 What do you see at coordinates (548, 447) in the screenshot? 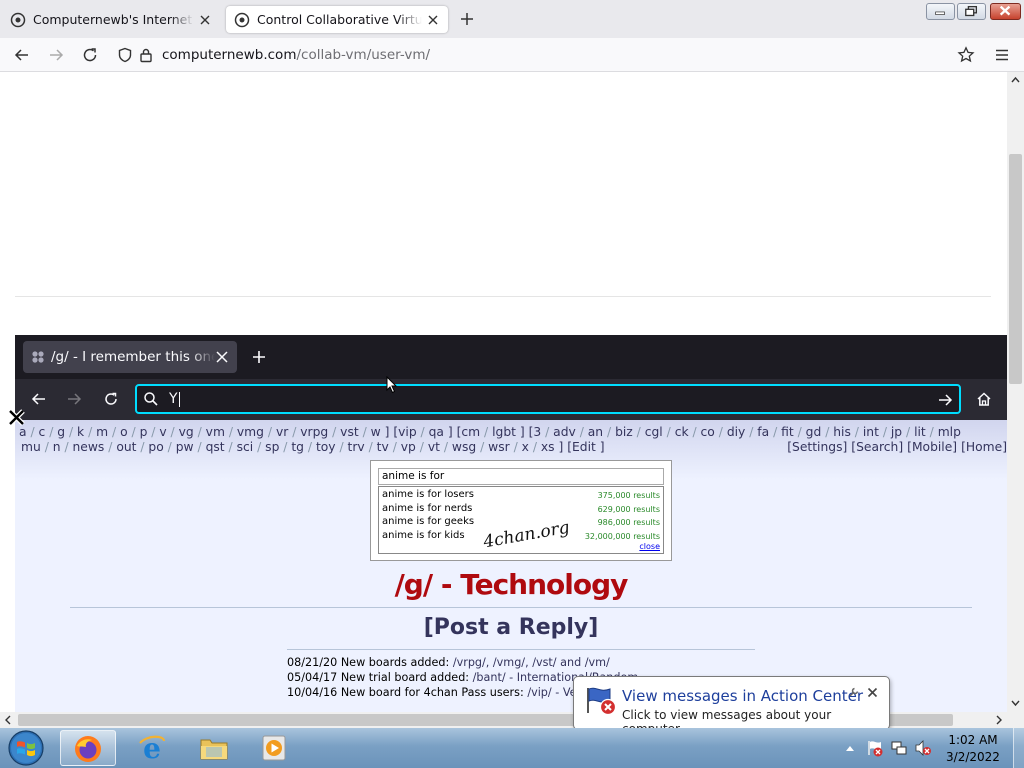
I see `board-link-xs: xs` at bounding box center [548, 447].